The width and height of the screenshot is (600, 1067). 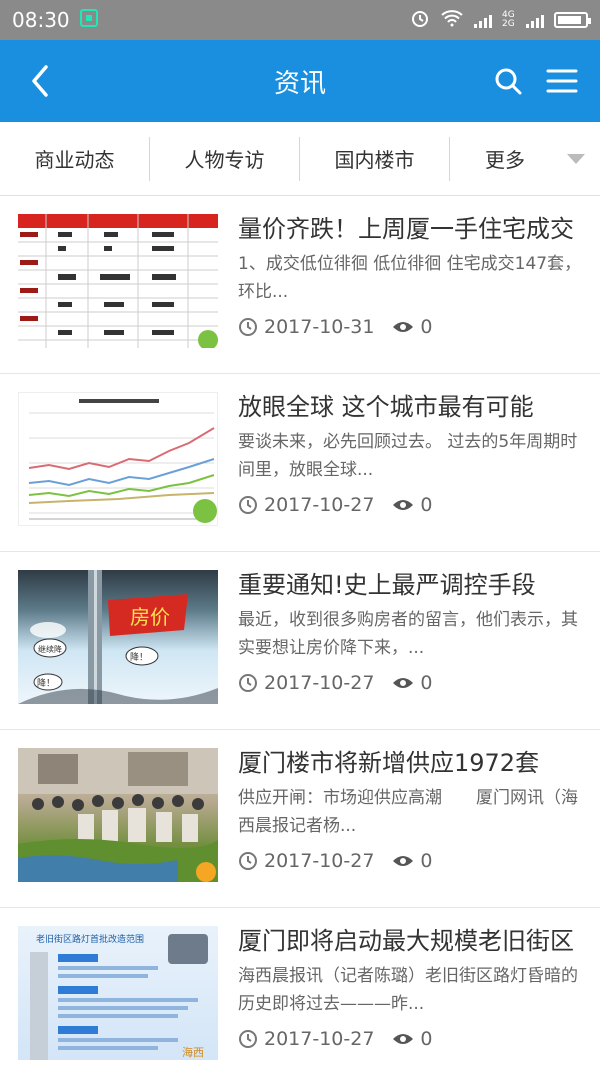 What do you see at coordinates (375, 158) in the screenshot?
I see `tab-domestic-property: 国内楼市` at bounding box center [375, 158].